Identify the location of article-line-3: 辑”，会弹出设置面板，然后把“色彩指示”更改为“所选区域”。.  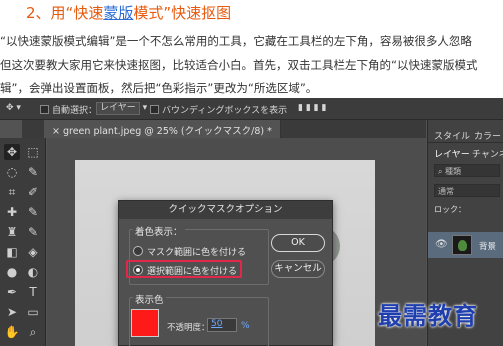
(159, 88).